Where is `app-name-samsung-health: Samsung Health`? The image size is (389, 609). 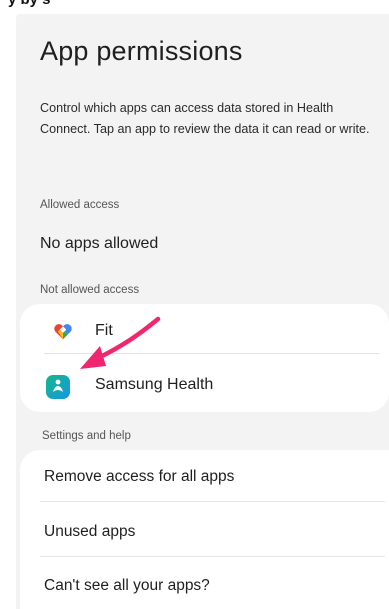
app-name-samsung-health: Samsung Health is located at coordinates (154, 384).